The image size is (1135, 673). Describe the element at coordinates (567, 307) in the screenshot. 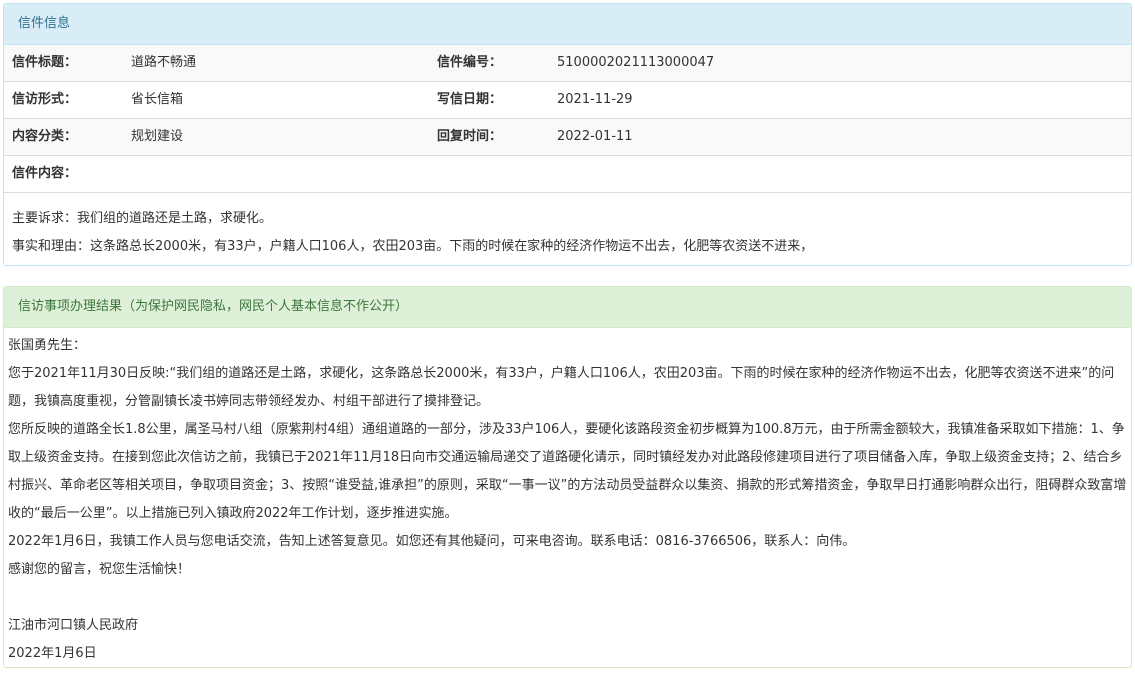

I see `result-heading: 信访事项办理结果（为保护网民隐私，网民个人基本信息不作公开）` at that location.